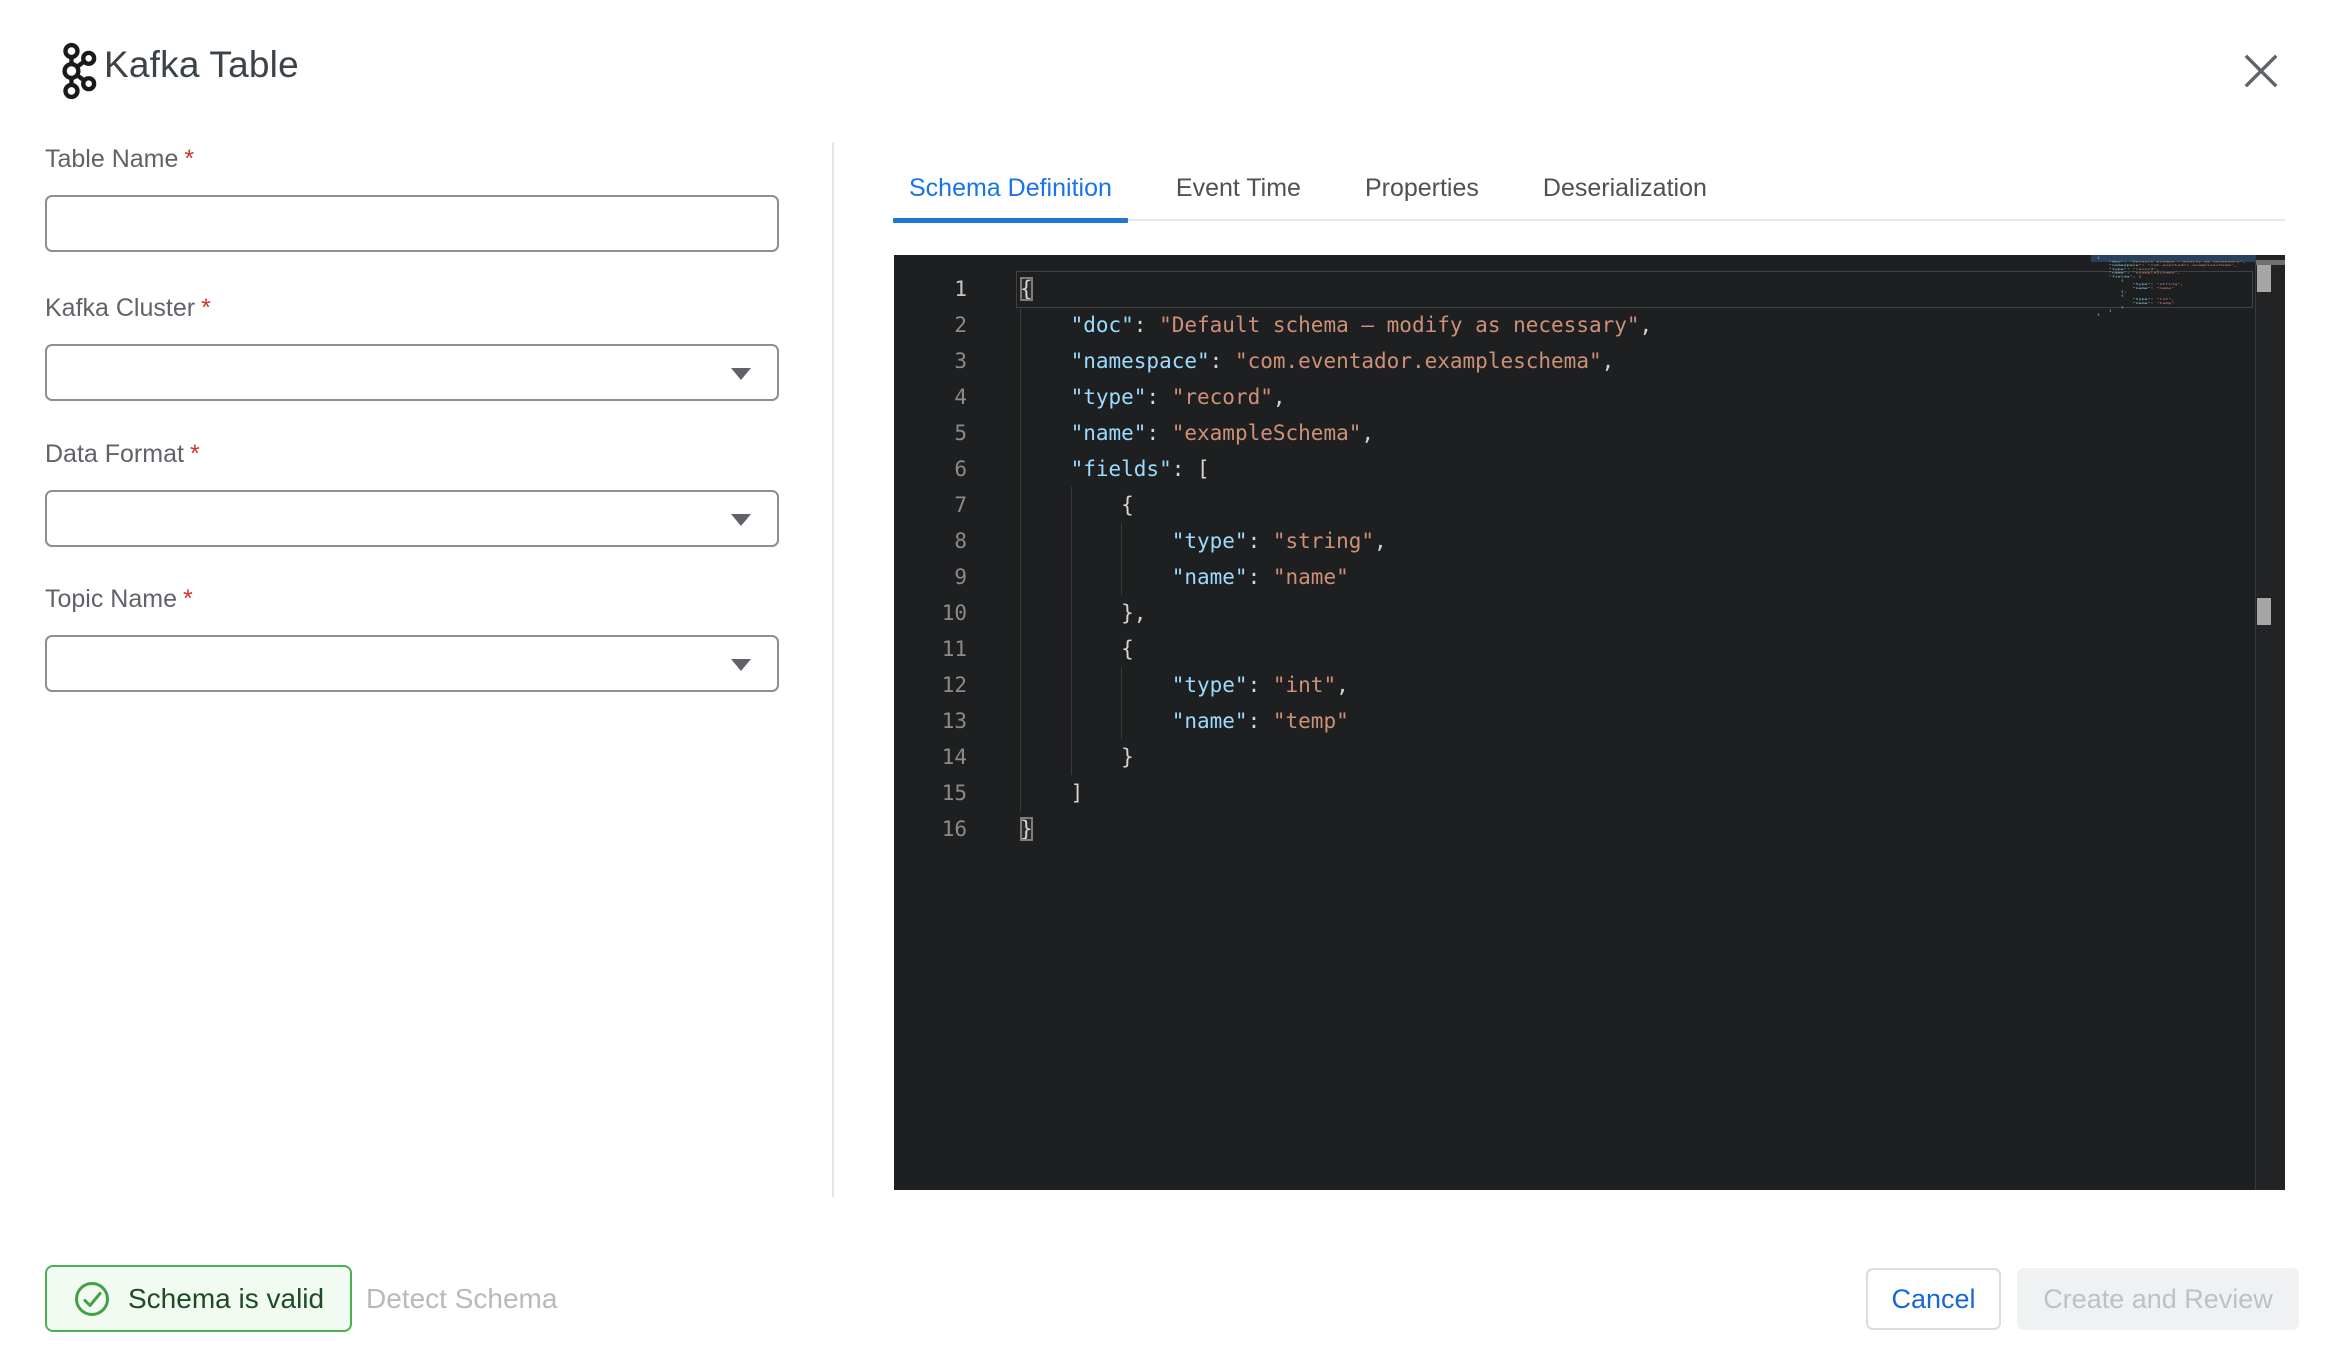 The height and width of the screenshot is (1356, 2346). What do you see at coordinates (120, 159) in the screenshot?
I see `field-label-table-name: Table Name *` at bounding box center [120, 159].